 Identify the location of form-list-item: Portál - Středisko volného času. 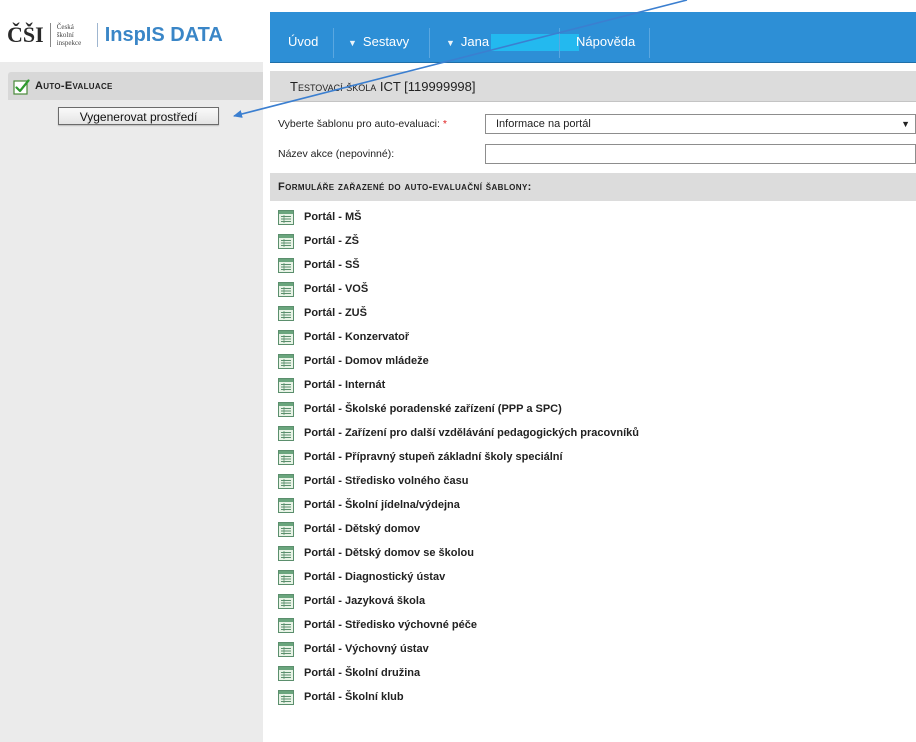
(593, 481).